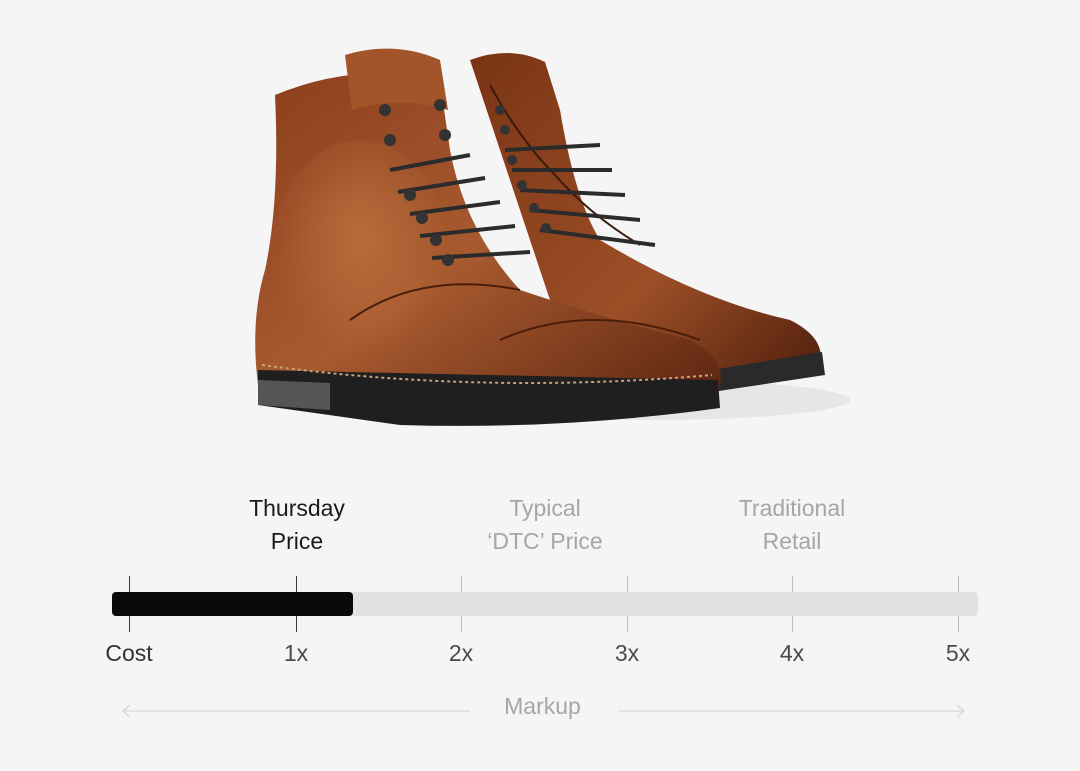 Image resolution: width=1080 pixels, height=771 pixels. I want to click on dtc-price-line1: Typical, so click(545, 508).